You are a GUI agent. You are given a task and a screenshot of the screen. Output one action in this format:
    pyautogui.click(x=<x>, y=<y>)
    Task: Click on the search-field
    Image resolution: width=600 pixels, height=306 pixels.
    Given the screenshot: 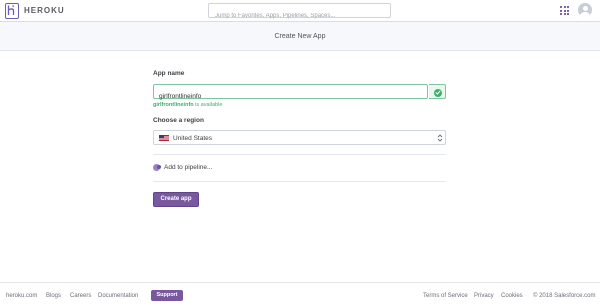 What is the action you would take?
    pyautogui.click(x=299, y=13)
    